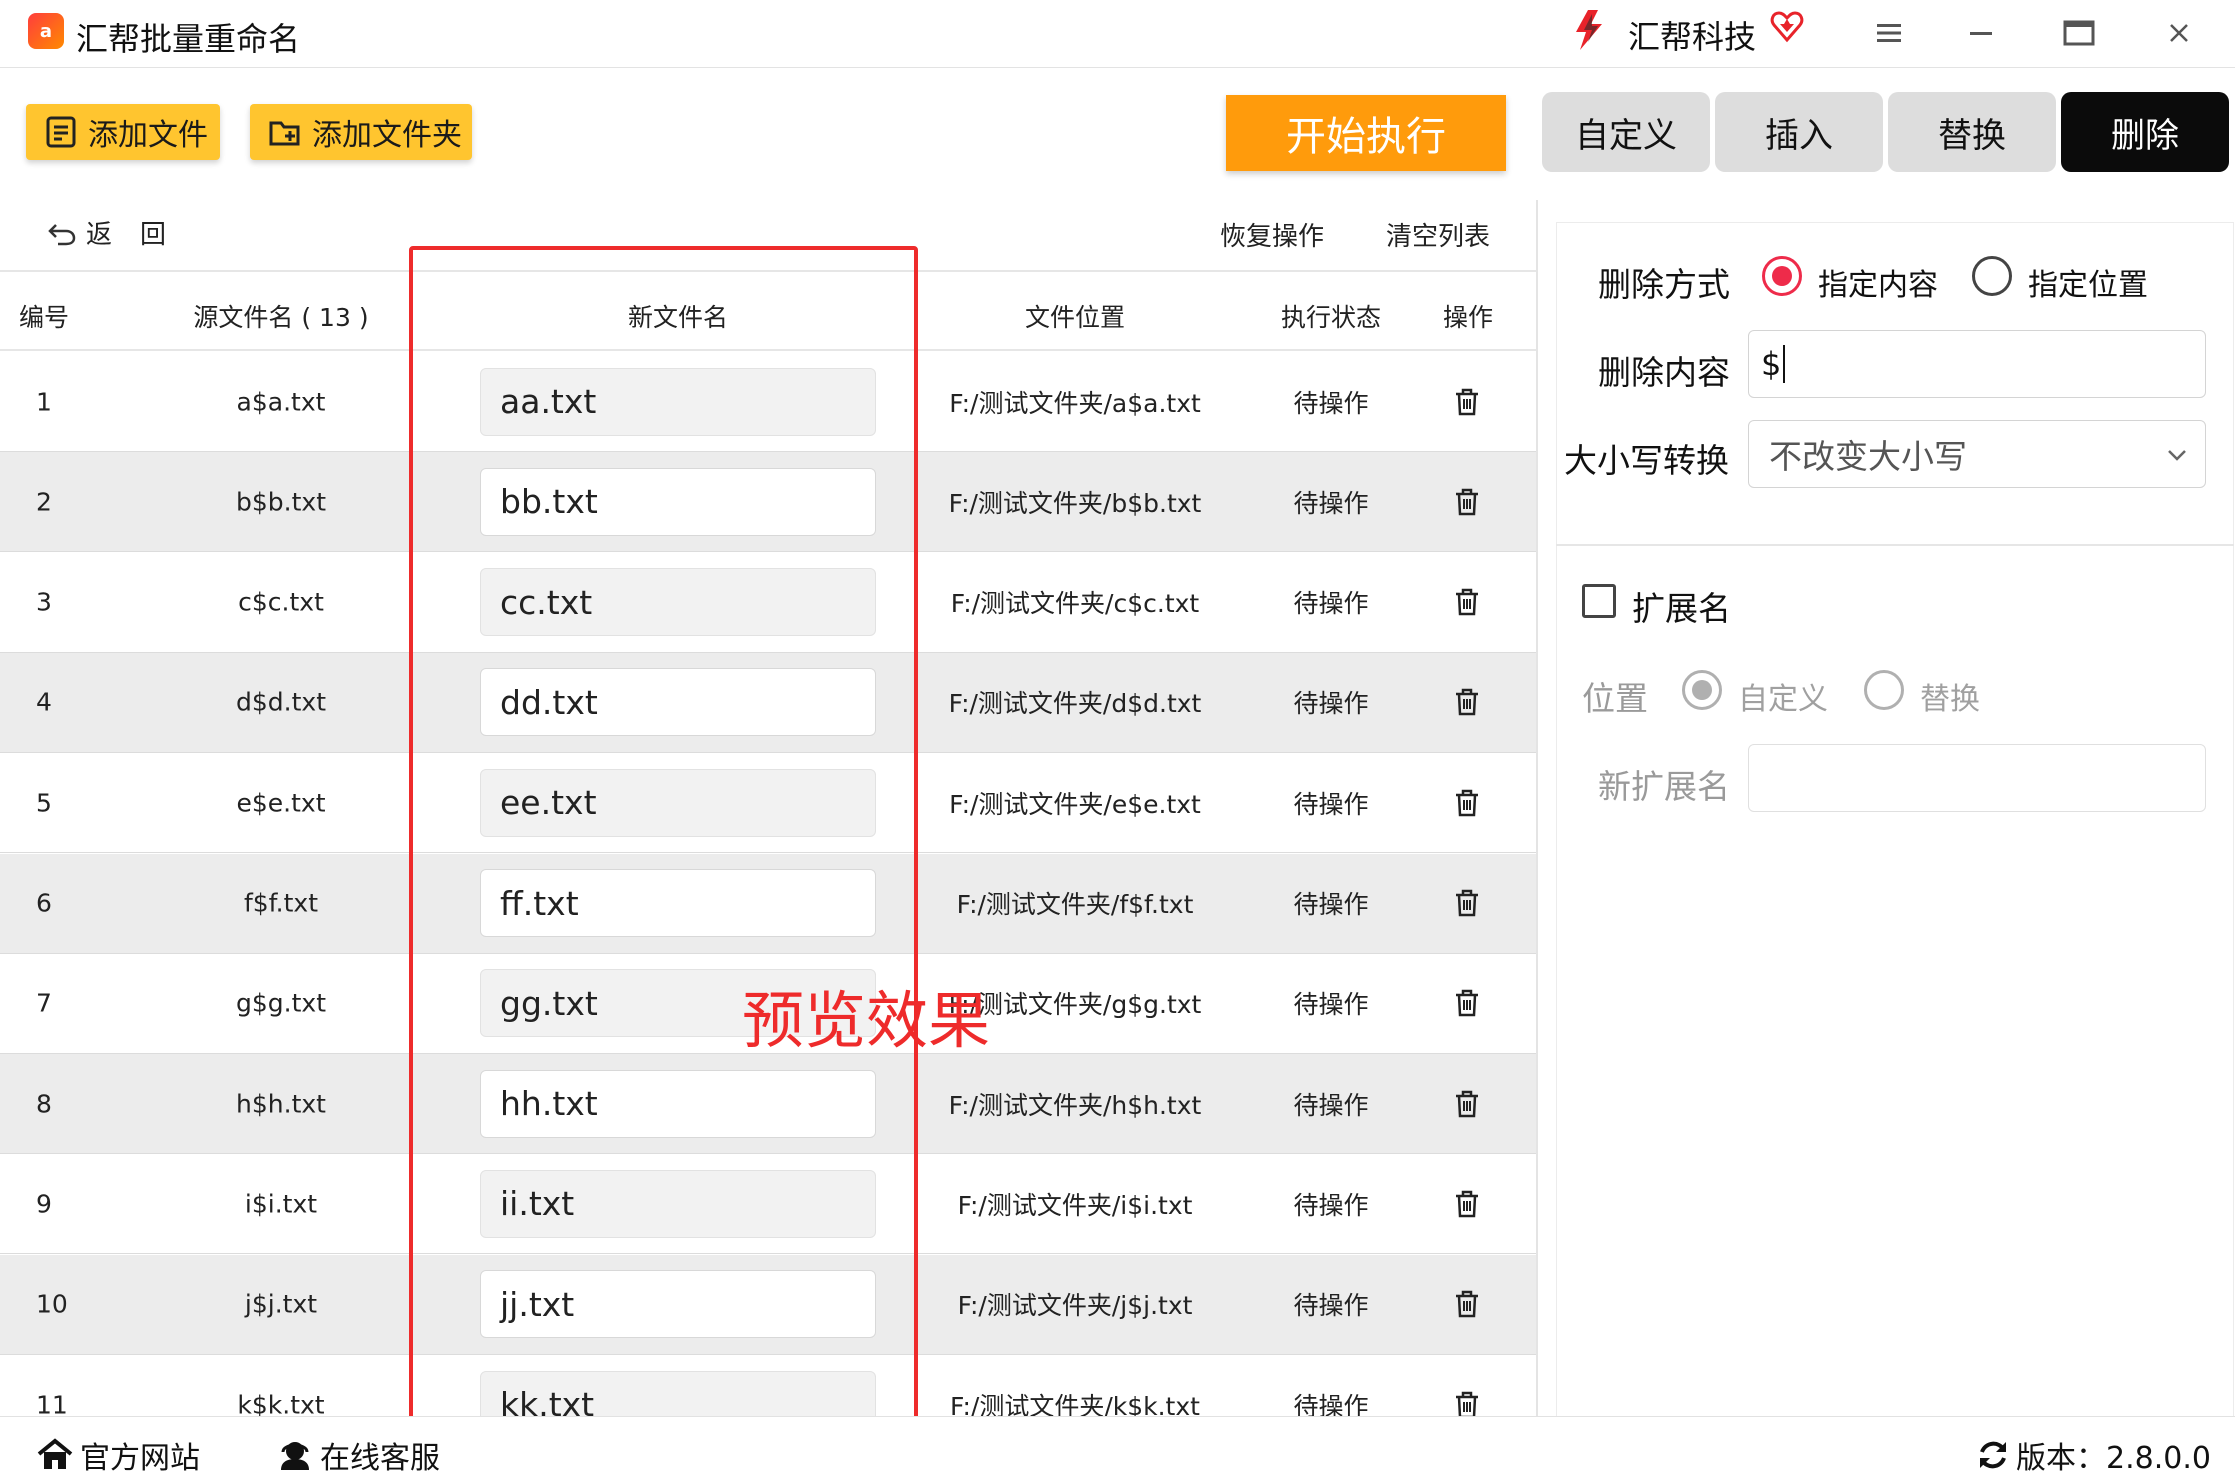 The height and width of the screenshot is (1481, 2235). Describe the element at coordinates (1977, 454) in the screenshot. I see `case-conversion-select: 不改变大小写` at that location.